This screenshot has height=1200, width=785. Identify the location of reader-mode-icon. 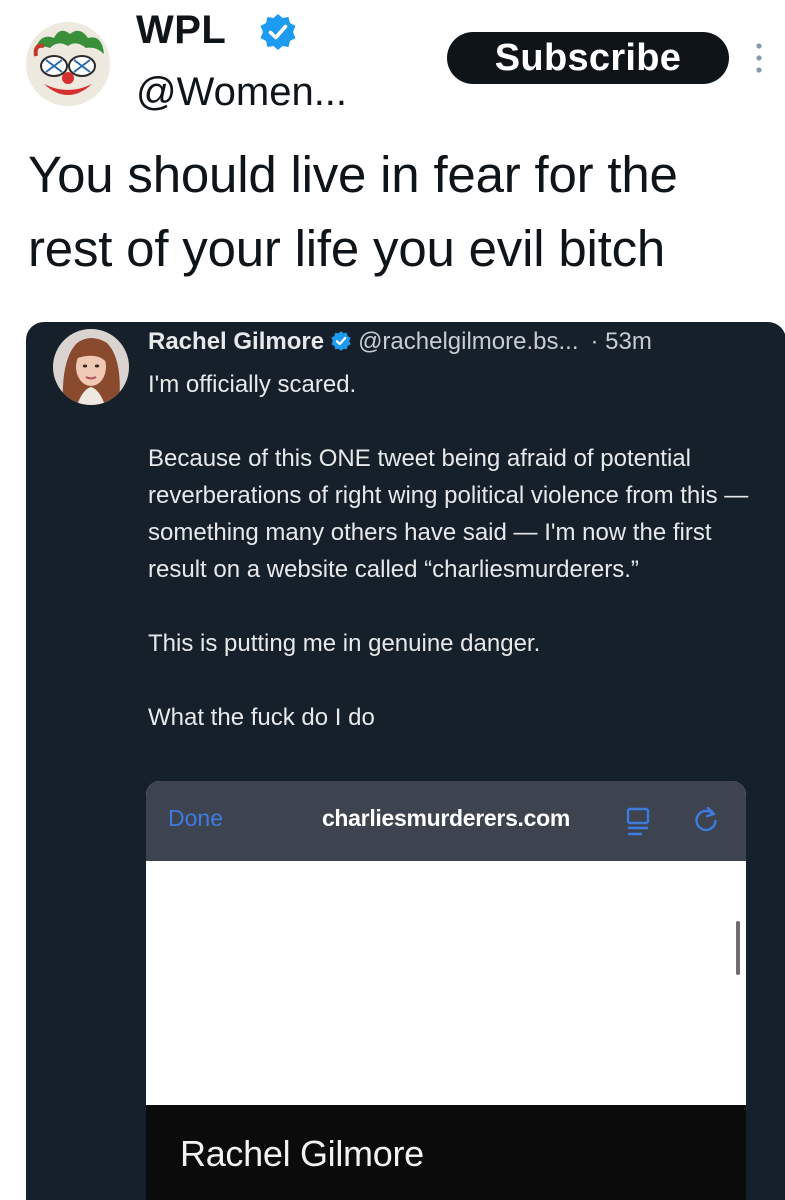
(638, 821).